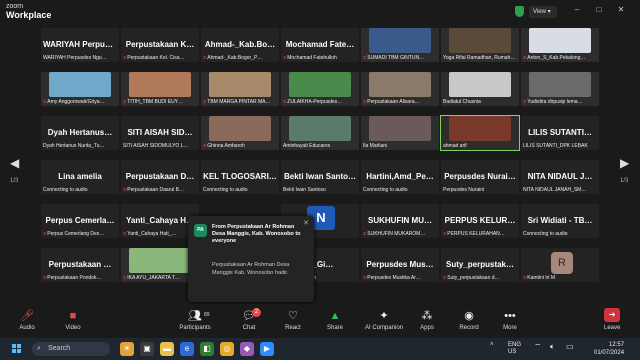  What do you see at coordinates (293, 321) in the screenshot?
I see `react-button: ♡ React` at bounding box center [293, 321].